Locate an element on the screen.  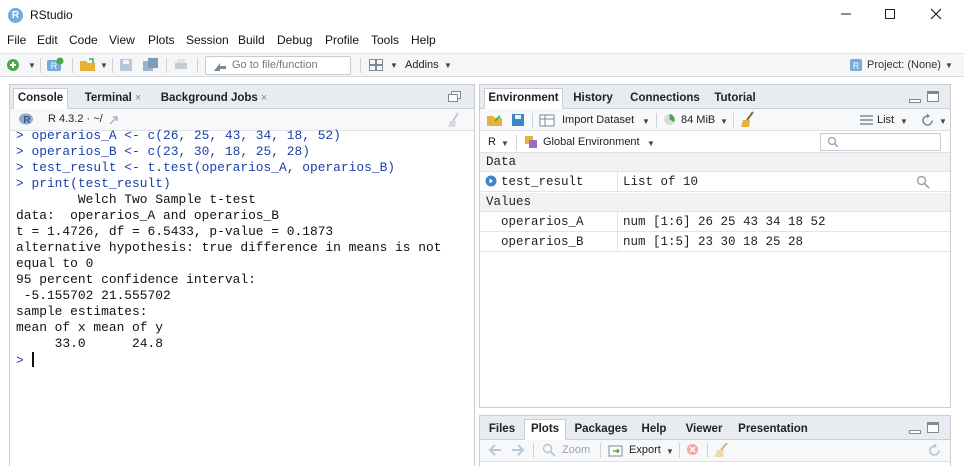
menu-debug: Debug is located at coordinates (294, 40).